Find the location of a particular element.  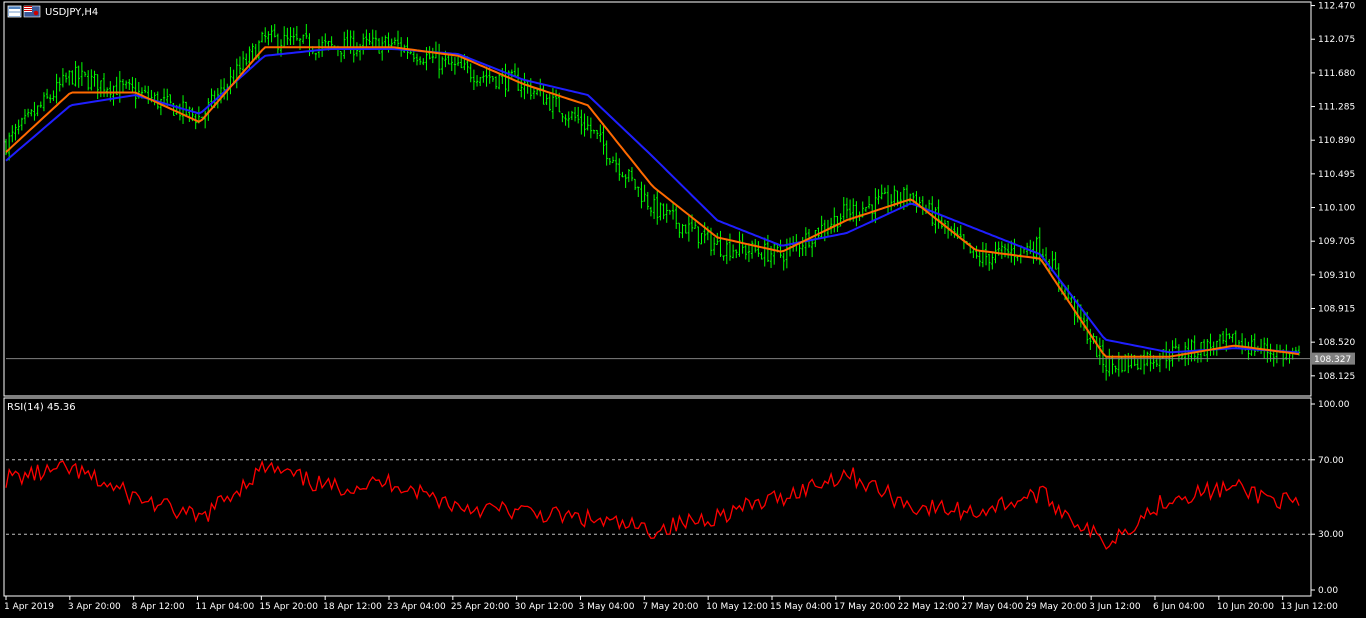

time-tick-label: 1 Apr 2019 is located at coordinates (29, 607).